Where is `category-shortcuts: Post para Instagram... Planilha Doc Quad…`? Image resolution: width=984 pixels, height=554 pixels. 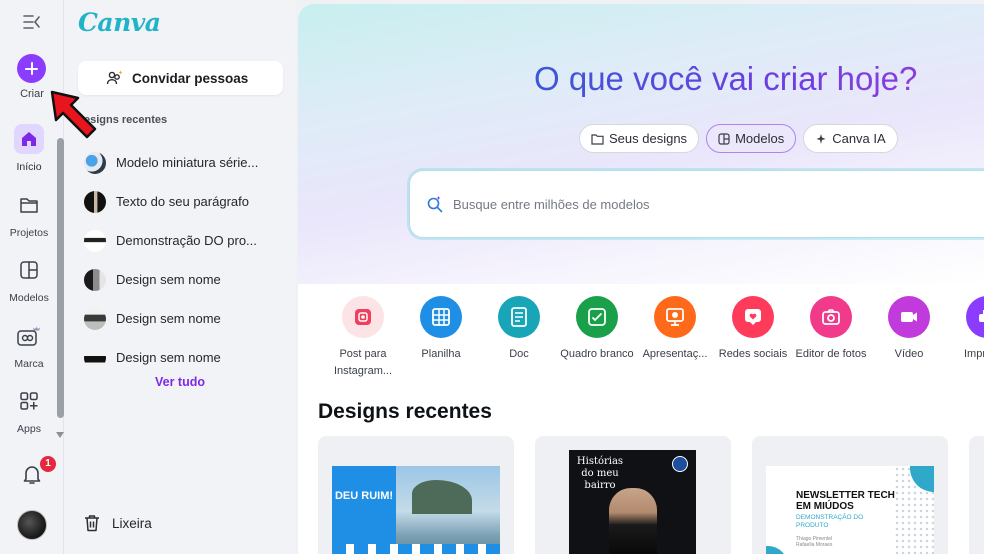
category-shortcuts: Post para Instagram... Planilha Doc Quad… is located at coordinates (654, 338).